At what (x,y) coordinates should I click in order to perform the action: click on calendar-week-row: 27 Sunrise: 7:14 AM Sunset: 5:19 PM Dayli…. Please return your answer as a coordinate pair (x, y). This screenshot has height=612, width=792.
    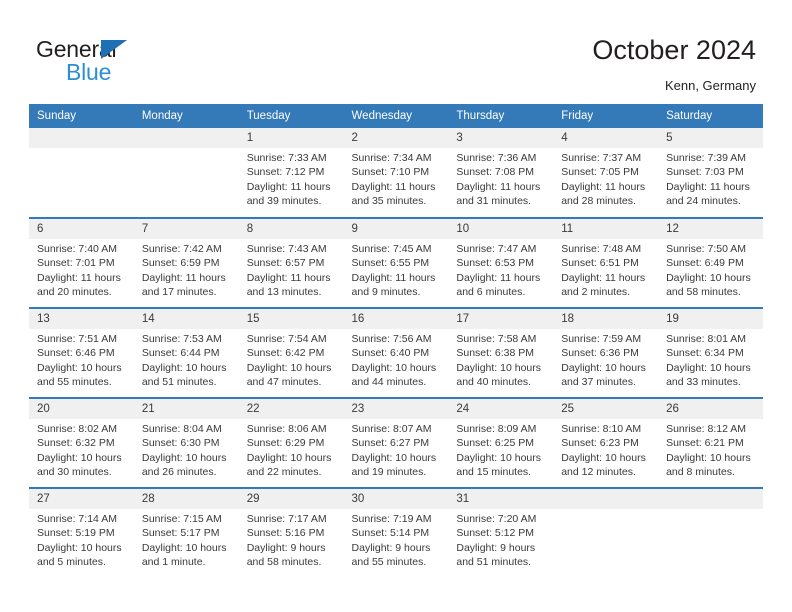
    Looking at the image, I should click on (396, 532).